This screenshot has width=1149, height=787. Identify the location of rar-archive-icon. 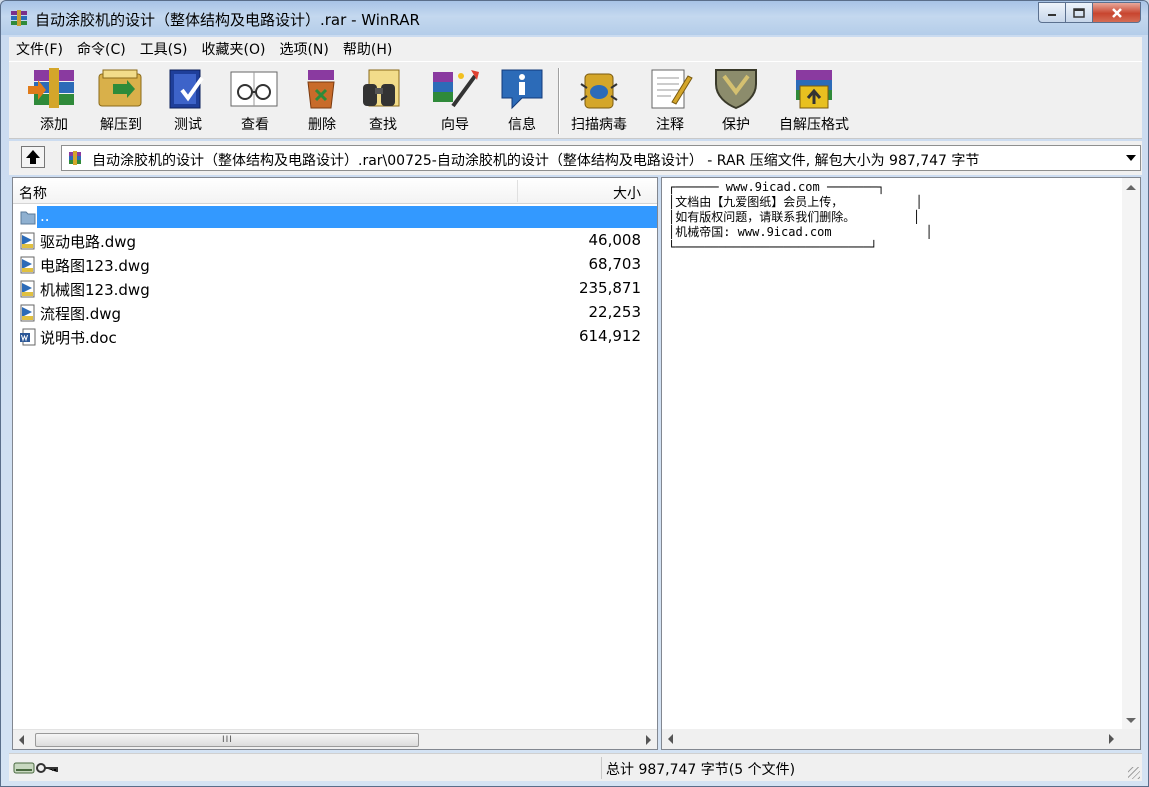
(75, 158).